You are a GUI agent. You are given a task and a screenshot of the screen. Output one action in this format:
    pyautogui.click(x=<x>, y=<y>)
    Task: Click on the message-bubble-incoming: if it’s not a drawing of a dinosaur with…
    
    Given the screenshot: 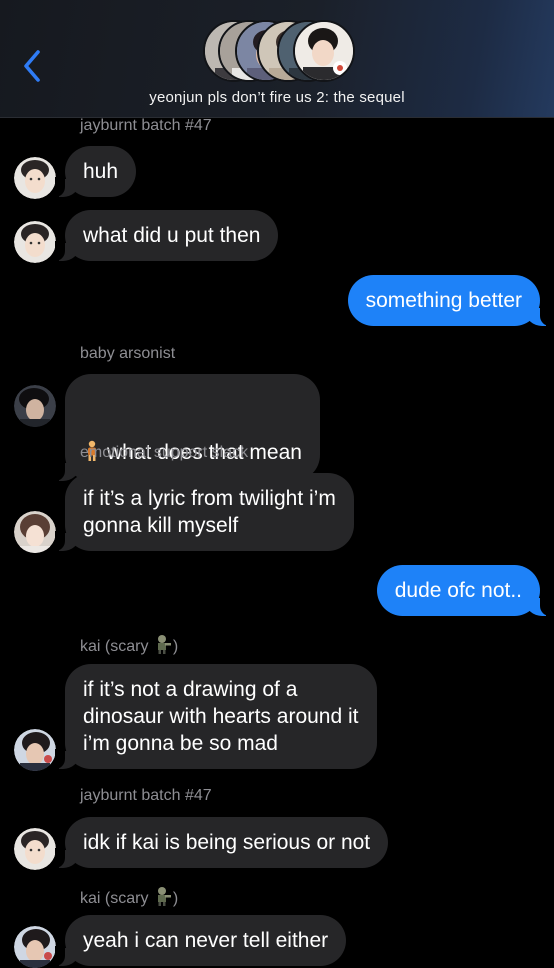 What is the action you would take?
    pyautogui.click(x=216, y=716)
    